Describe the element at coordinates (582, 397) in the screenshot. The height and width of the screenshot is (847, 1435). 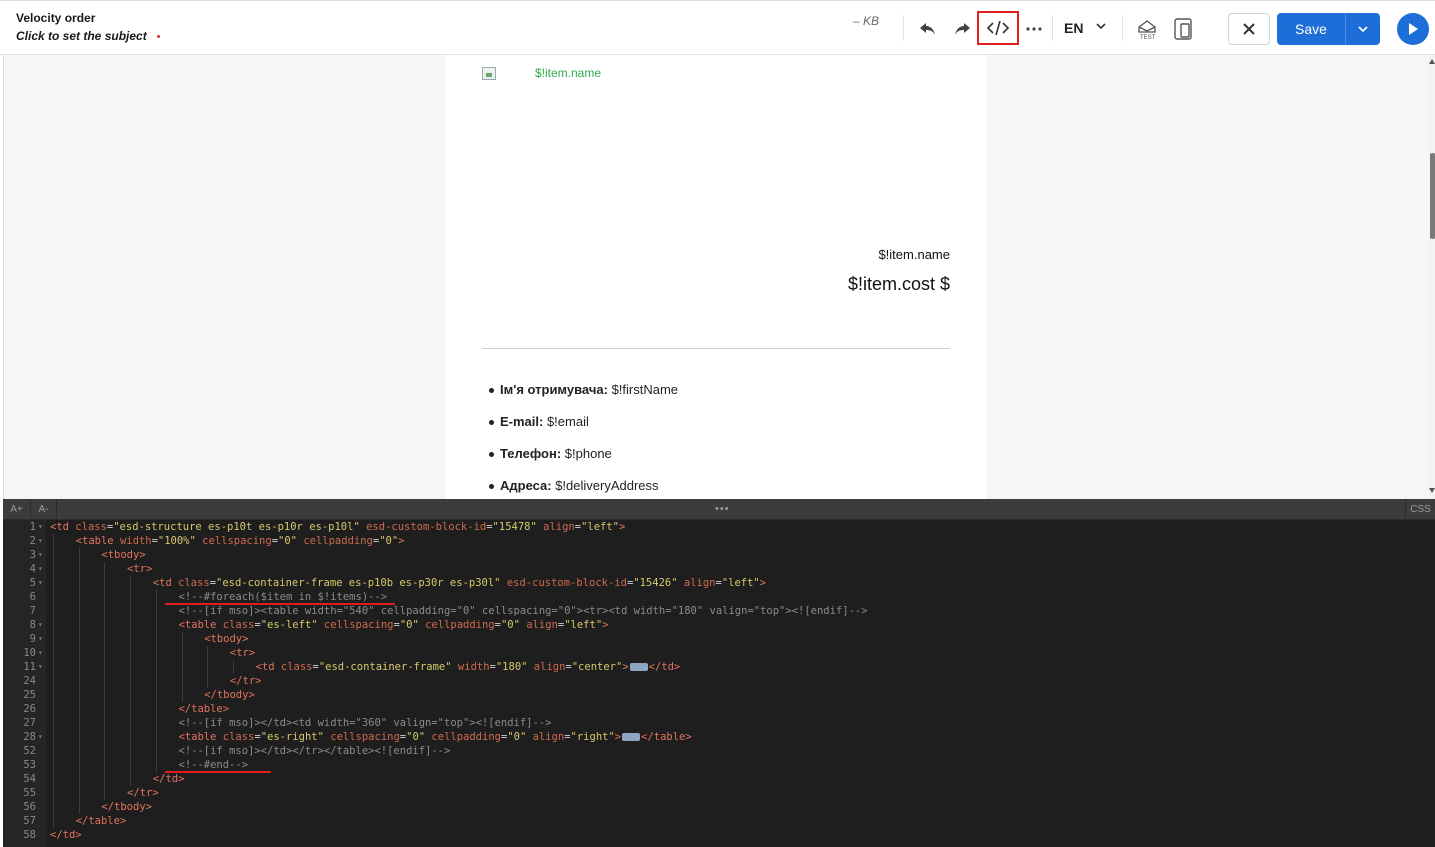
I see `recipient-info-item: Ім'я отримувача: $!firstName` at that location.